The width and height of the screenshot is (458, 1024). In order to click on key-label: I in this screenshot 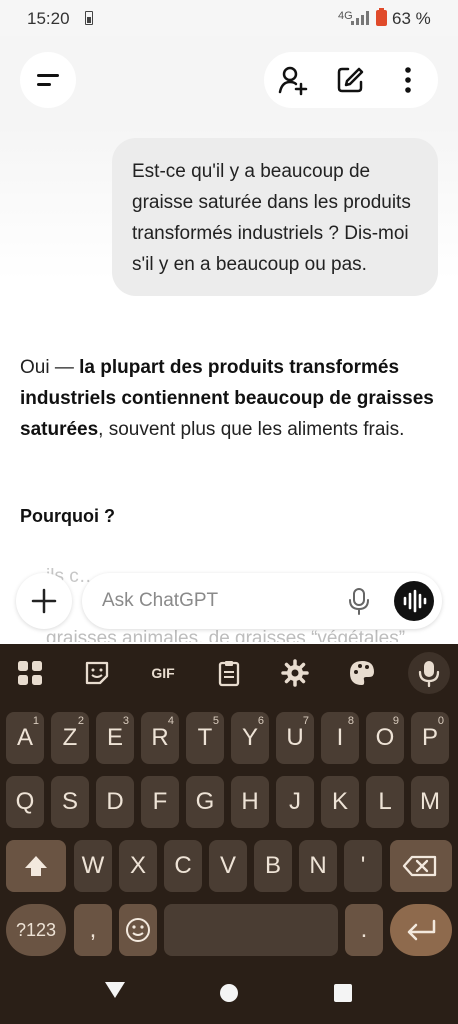, I will do `click(340, 737)`.